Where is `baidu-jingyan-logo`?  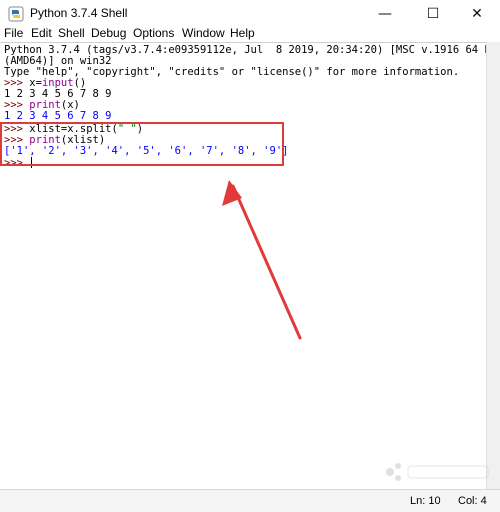 baidu-jingyan-logo is located at coordinates (437, 472).